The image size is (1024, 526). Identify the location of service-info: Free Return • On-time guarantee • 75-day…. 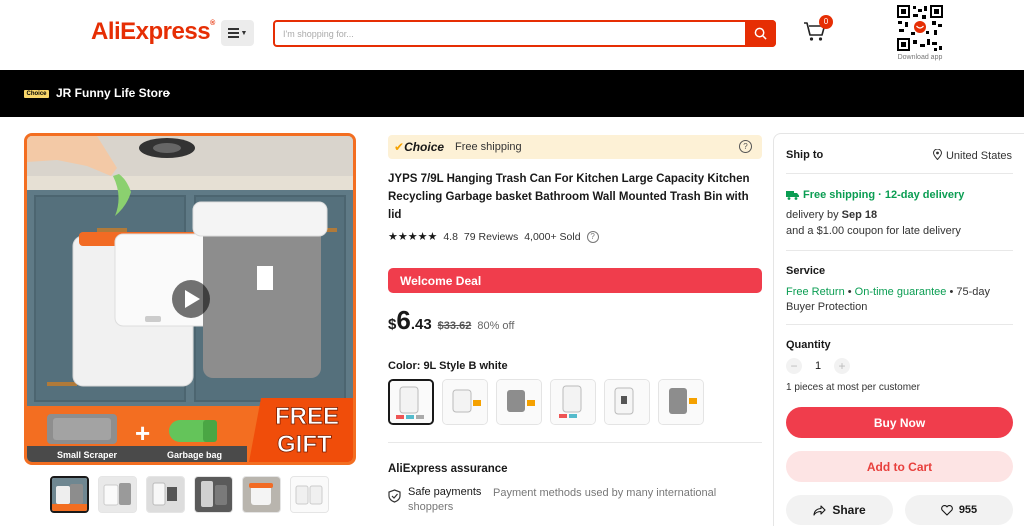
(888, 299).